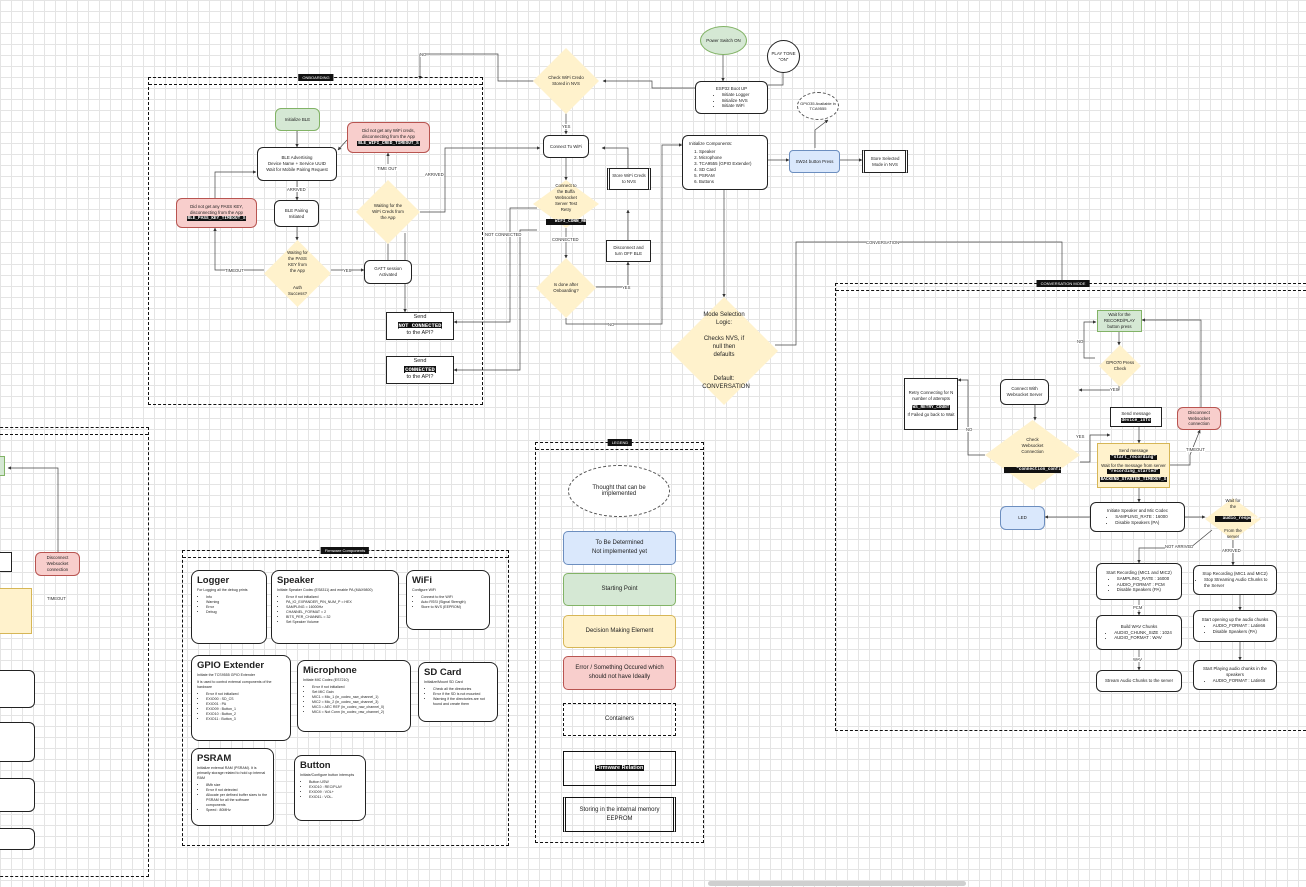  I want to click on conv-wav-label: WAV, so click(1138, 659).